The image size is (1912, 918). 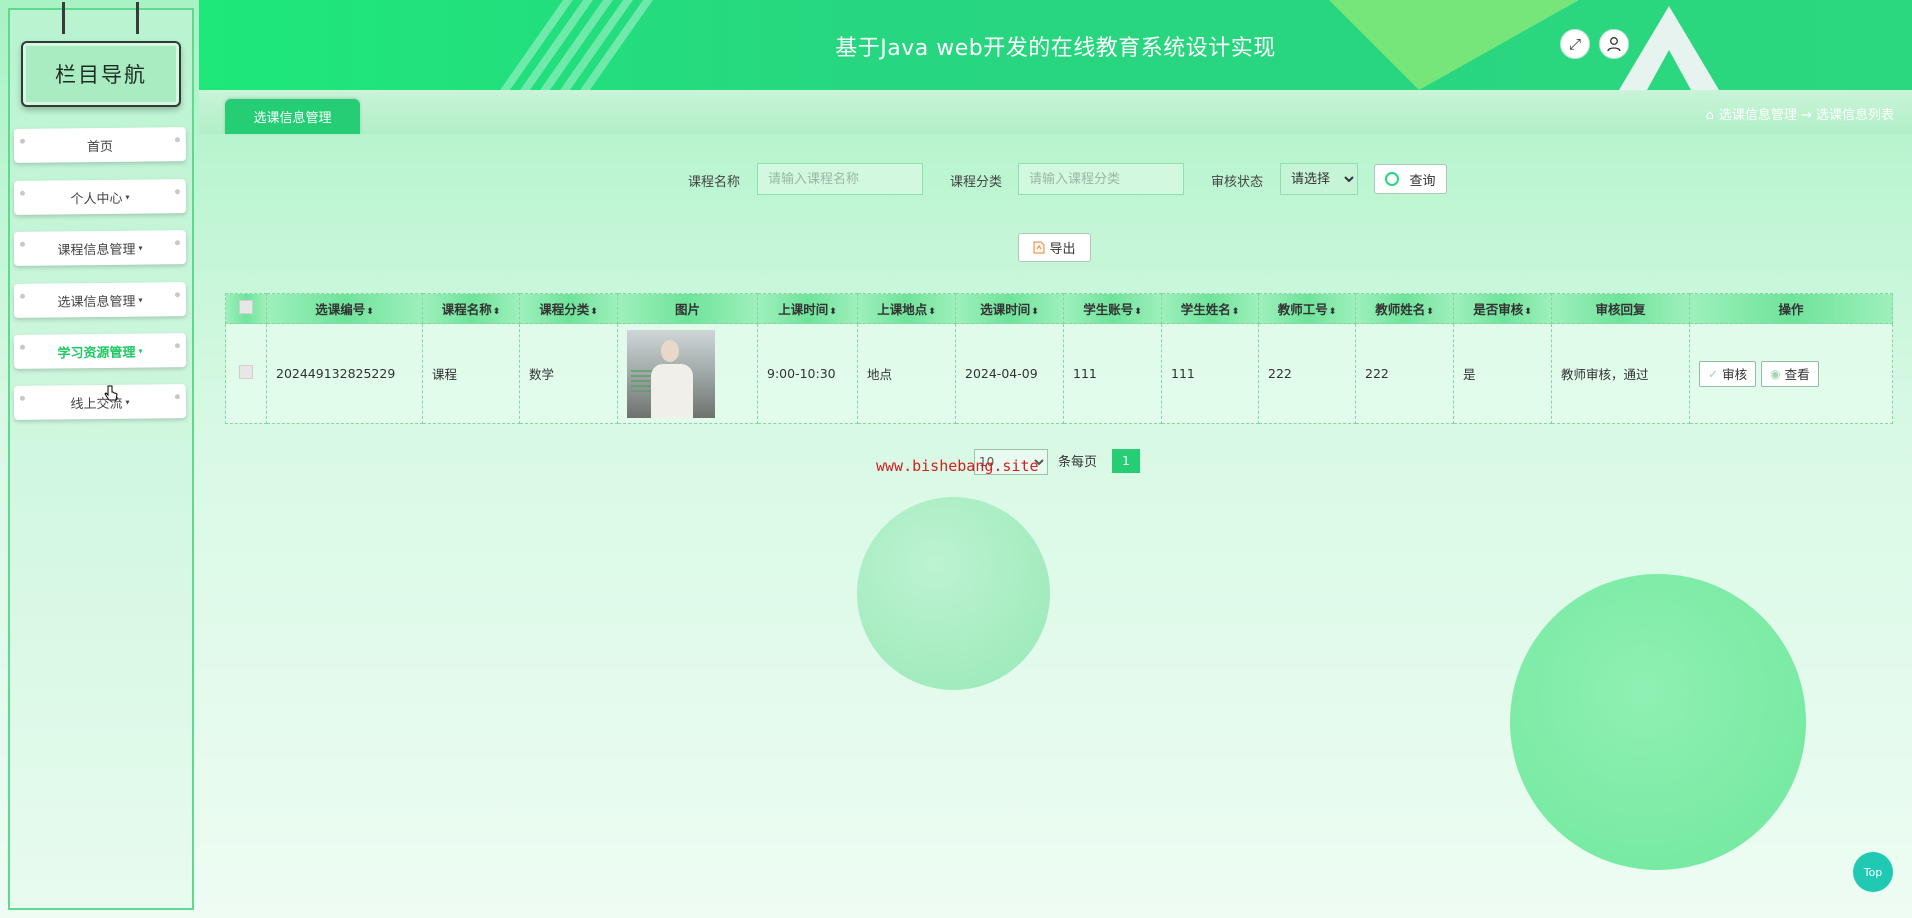 I want to click on header: 基于Java web开发的在线教育系统设计实现 ⤢, so click(x=1055, y=45).